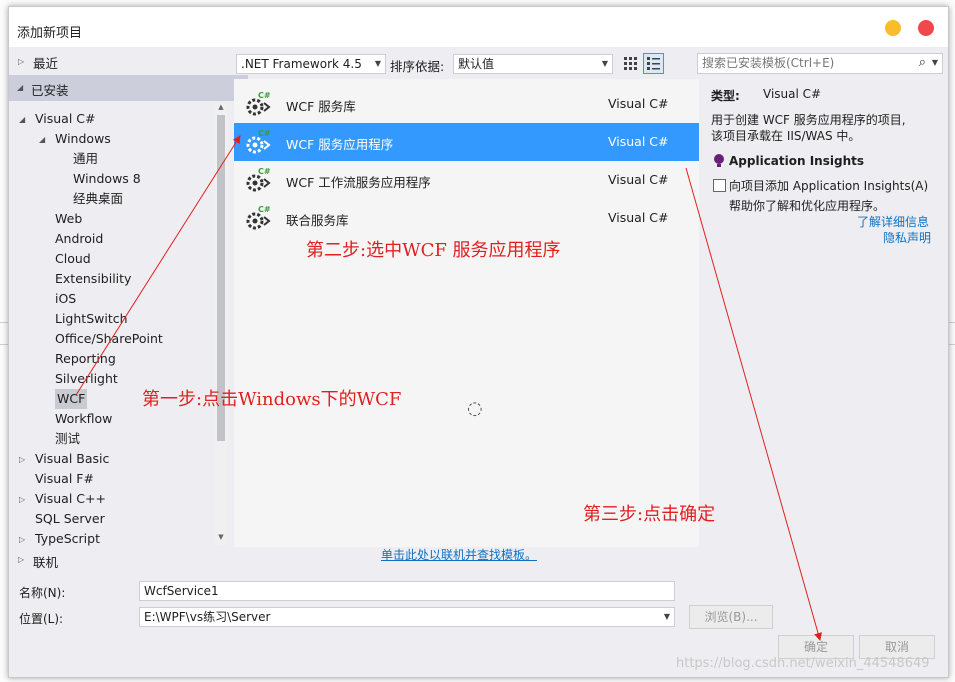 The height and width of the screenshot is (682, 955). What do you see at coordinates (649, 514) in the screenshot?
I see `step3-annotation: 第三步:点击确定` at bounding box center [649, 514].